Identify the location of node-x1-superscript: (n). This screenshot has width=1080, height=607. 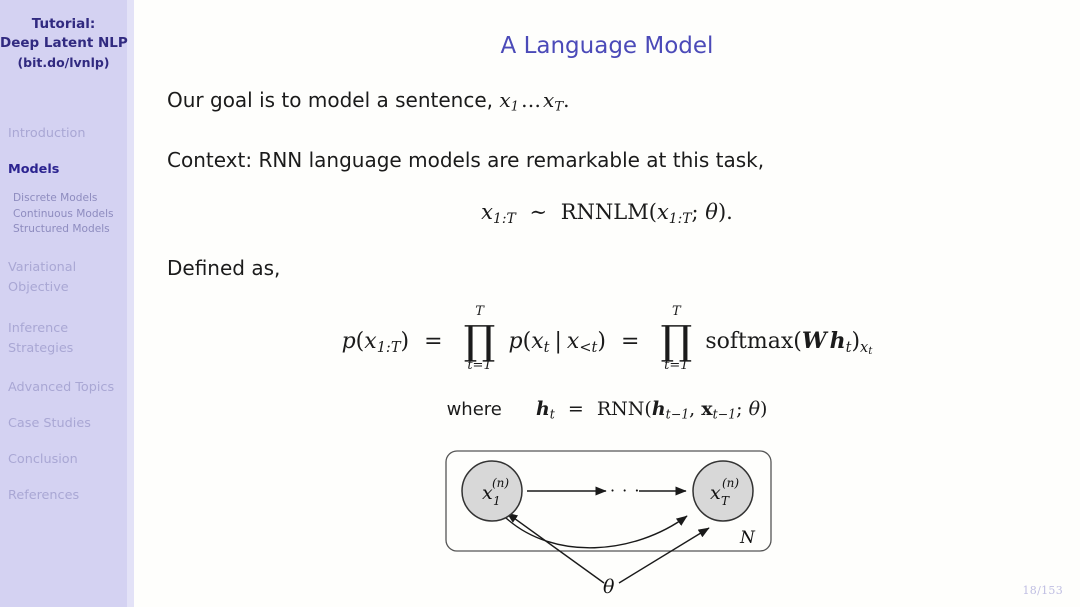
(500, 483).